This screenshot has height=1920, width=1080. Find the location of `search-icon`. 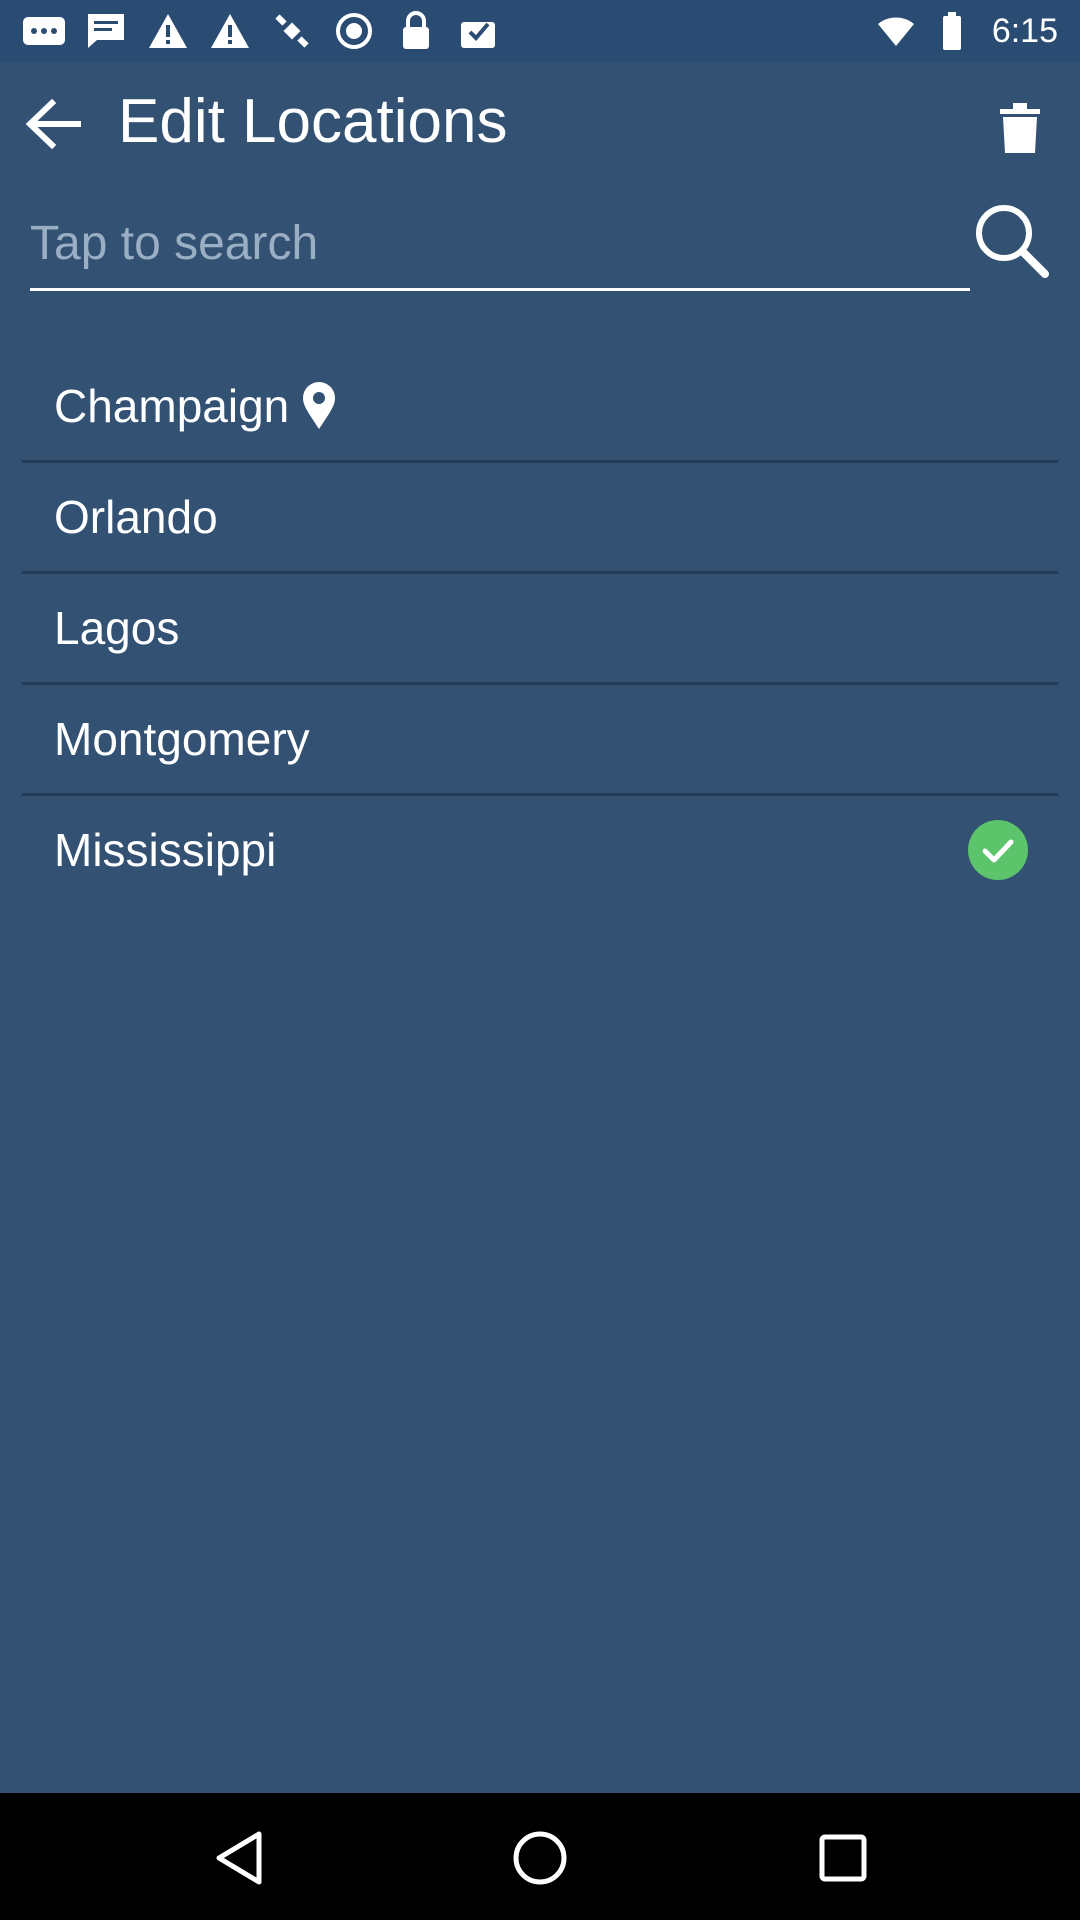

search-icon is located at coordinates (1012, 241).